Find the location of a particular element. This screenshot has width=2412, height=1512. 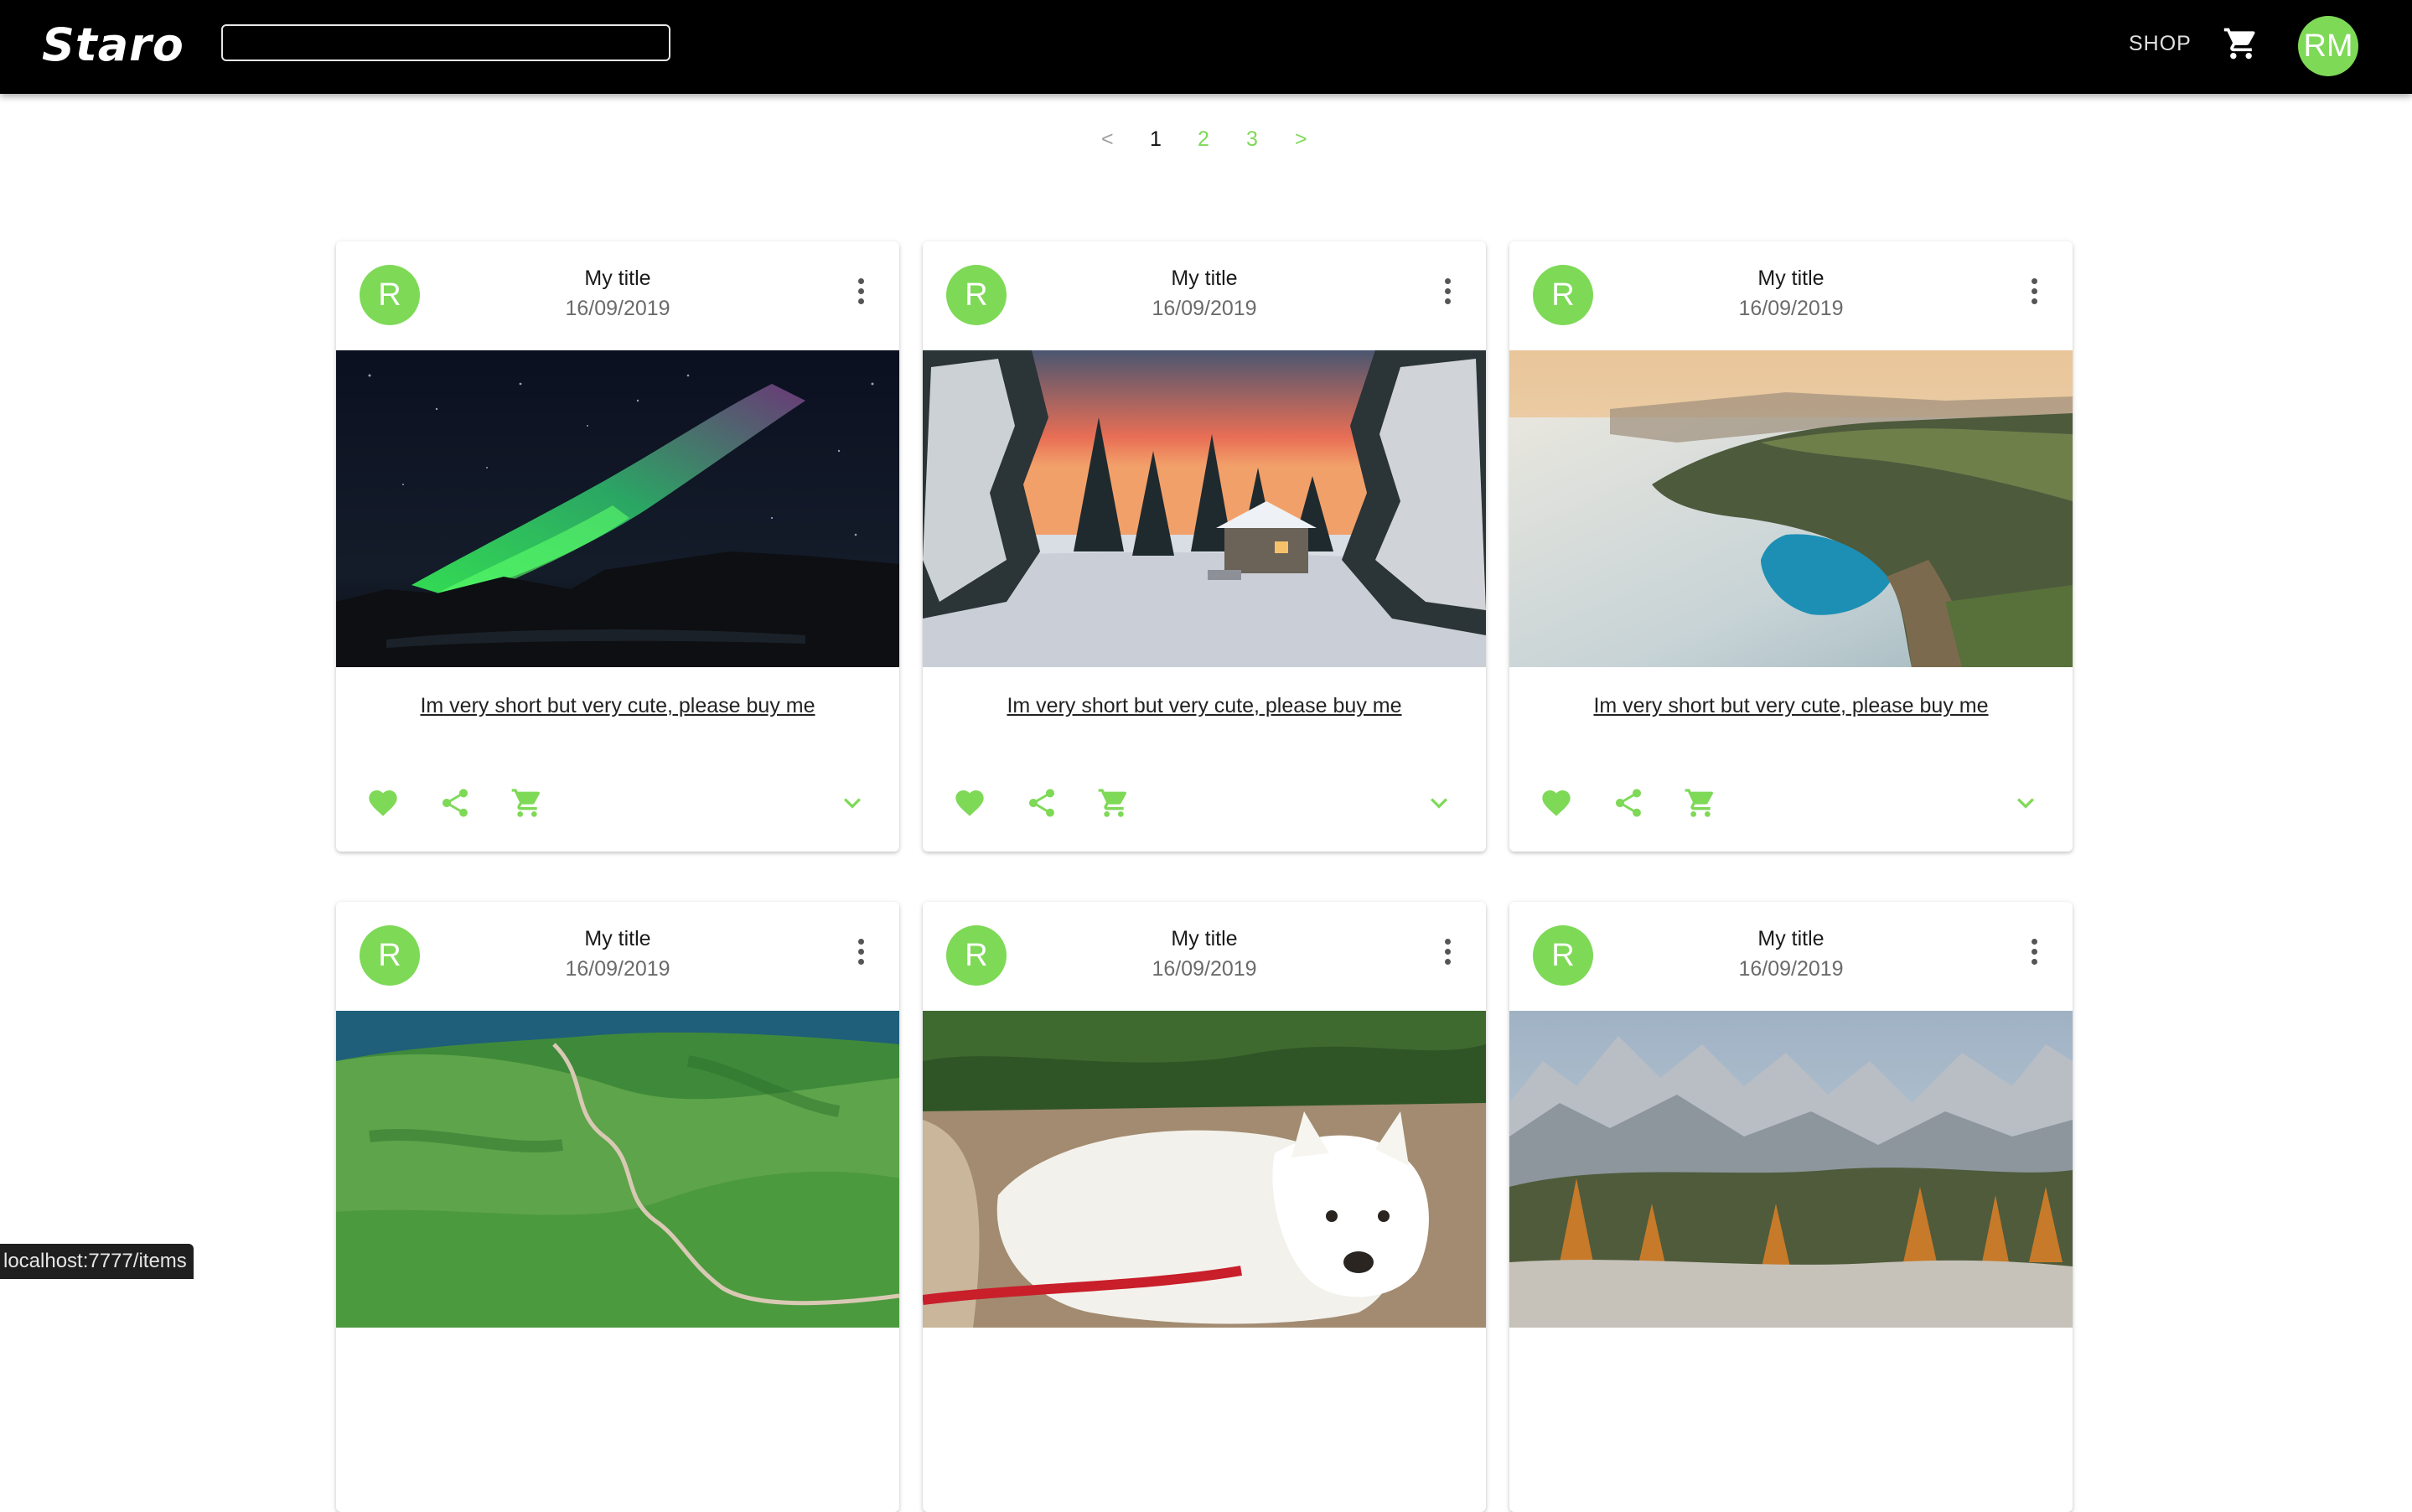

aurora-image is located at coordinates (617, 508).